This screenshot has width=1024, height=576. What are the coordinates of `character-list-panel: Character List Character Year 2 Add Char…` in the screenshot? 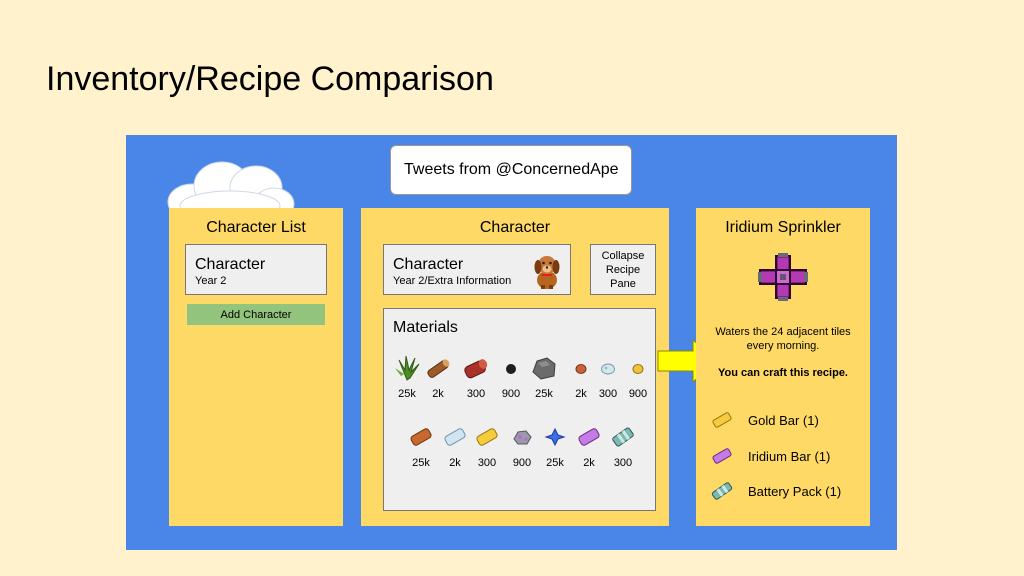 It's located at (256, 367).